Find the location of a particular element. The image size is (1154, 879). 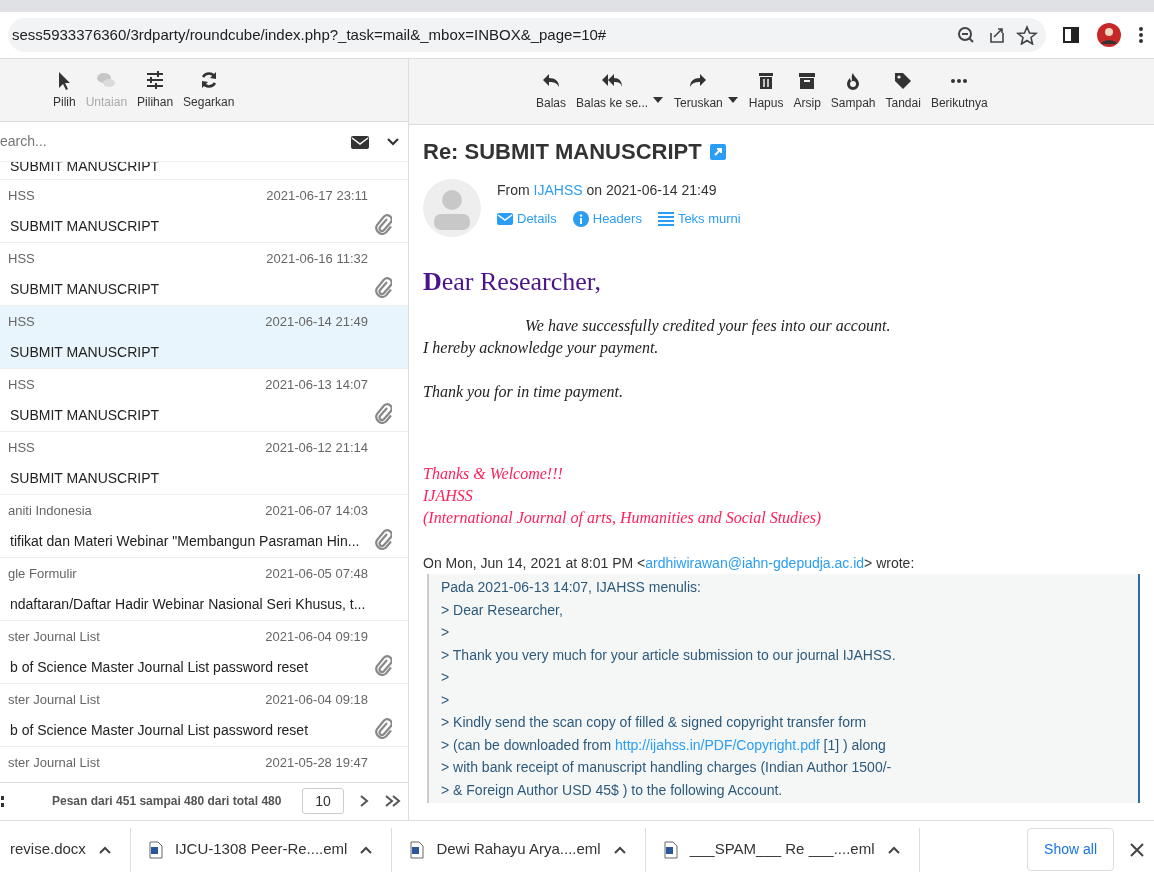

last-page-icon is located at coordinates (393, 801).